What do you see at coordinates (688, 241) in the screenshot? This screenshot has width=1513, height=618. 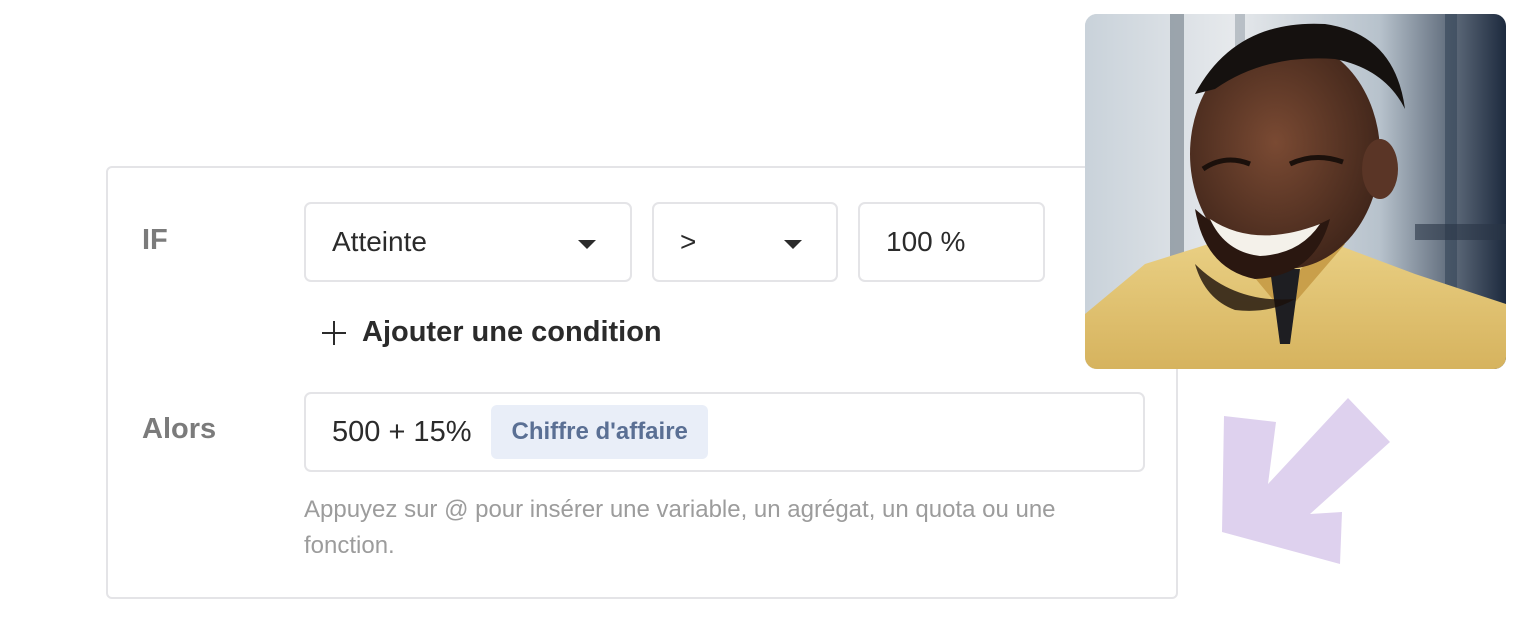 I see `operator-select-value: >` at bounding box center [688, 241].